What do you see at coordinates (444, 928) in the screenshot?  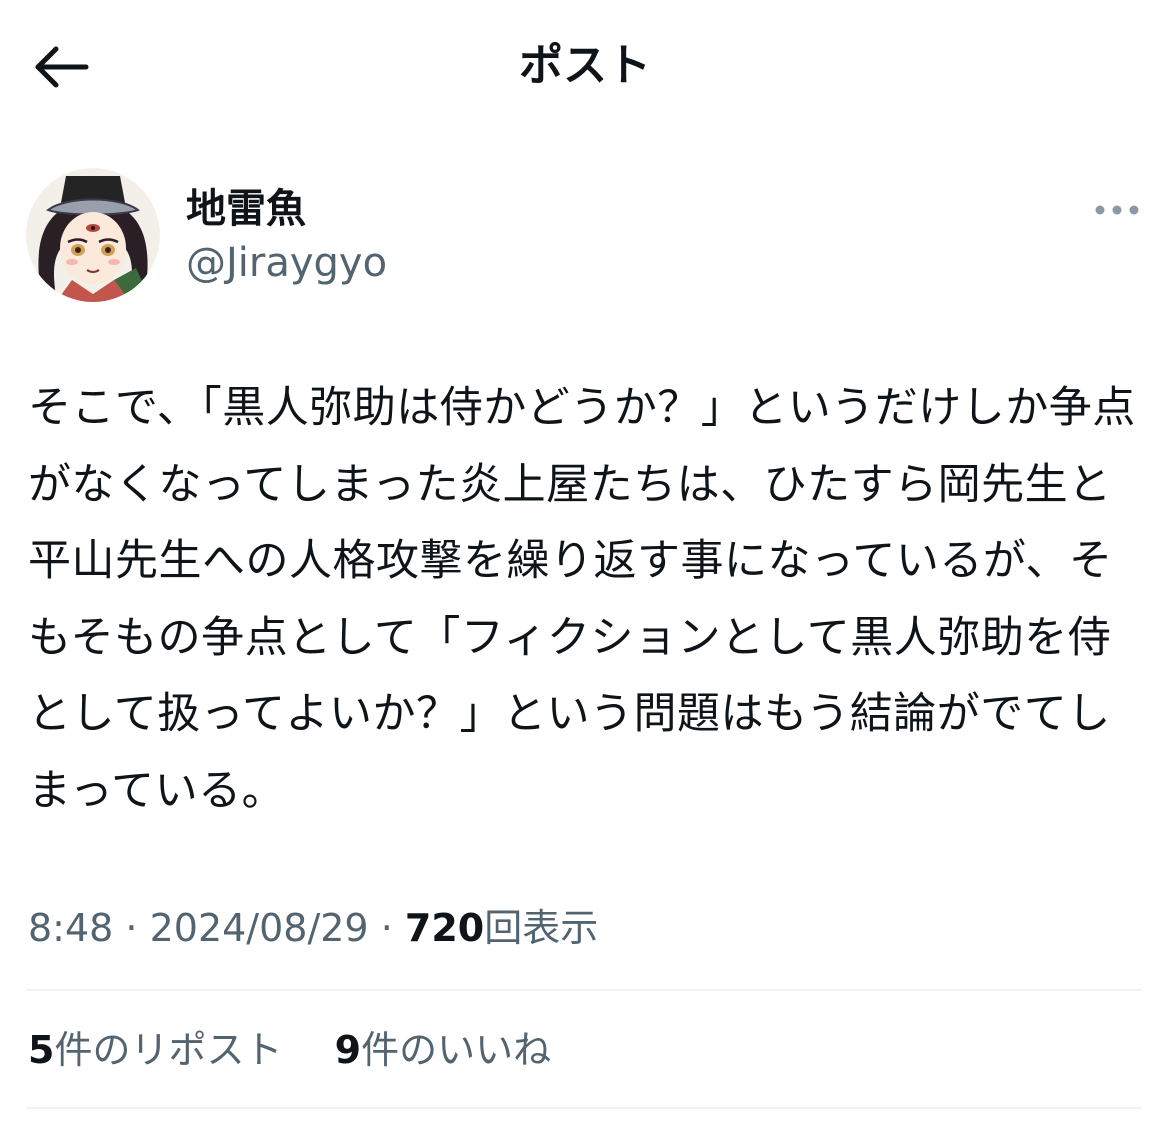 I see `views-count: 720` at bounding box center [444, 928].